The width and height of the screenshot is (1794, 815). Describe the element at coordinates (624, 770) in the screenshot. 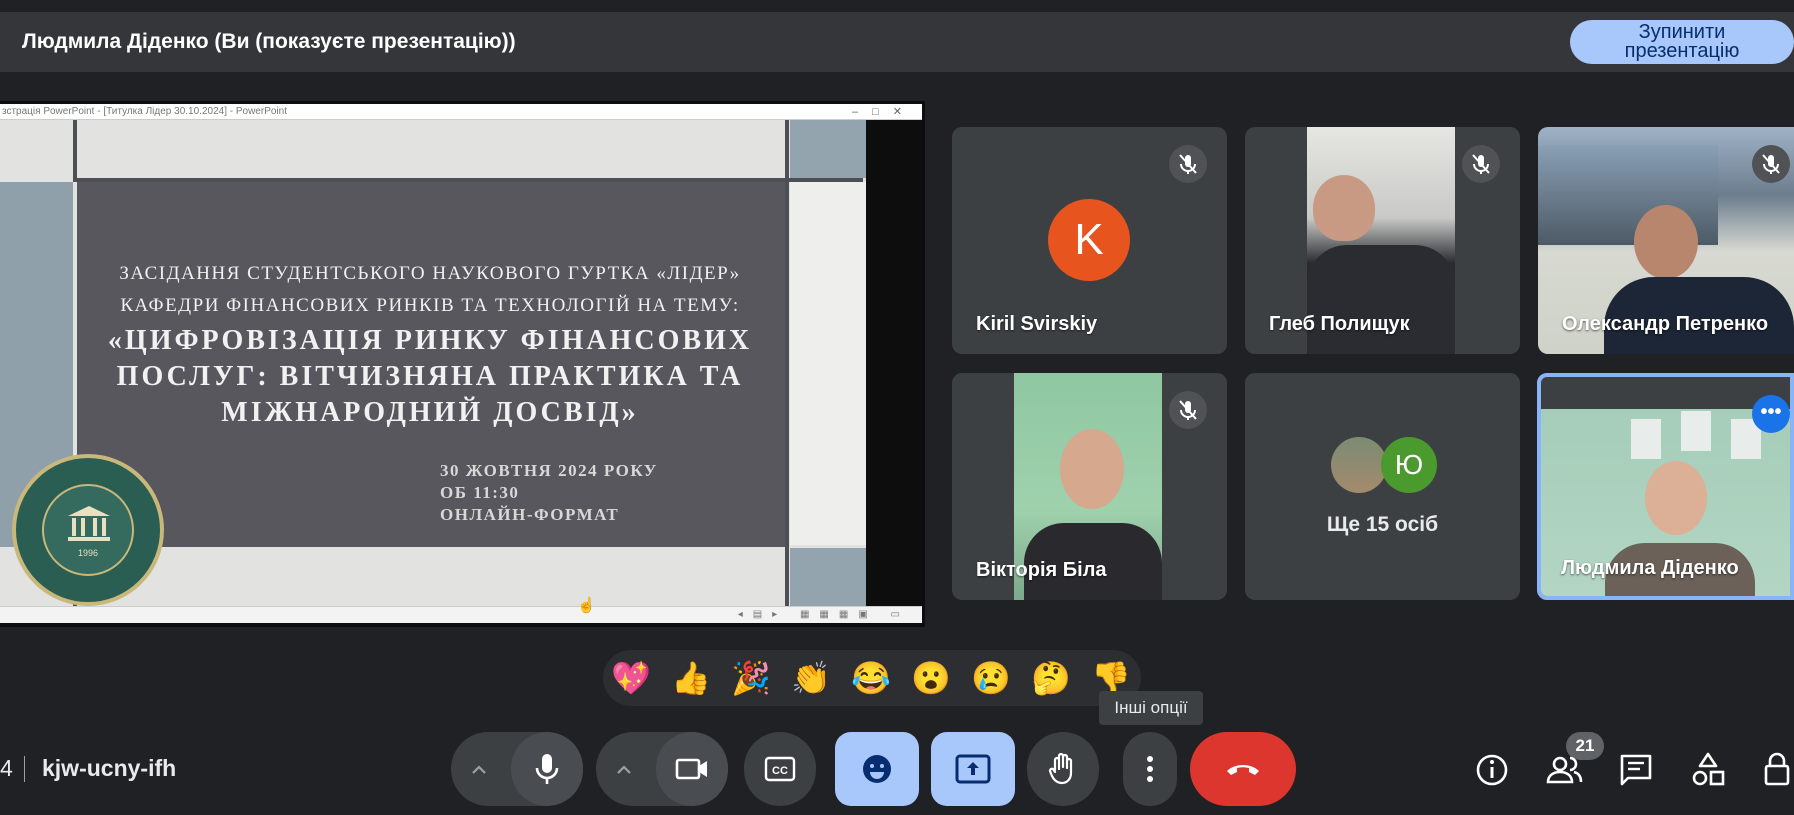

I see `video-options-chevron-up-icon` at that location.